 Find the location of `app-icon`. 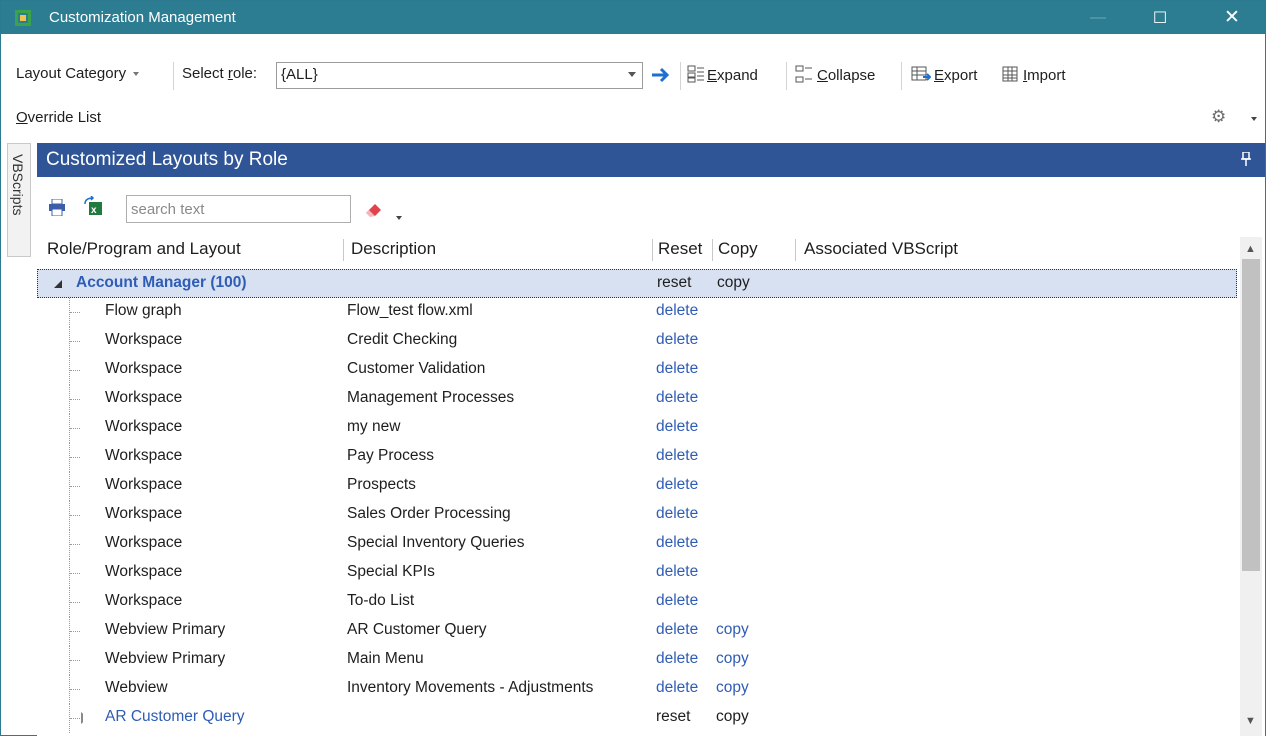

app-icon is located at coordinates (23, 18).